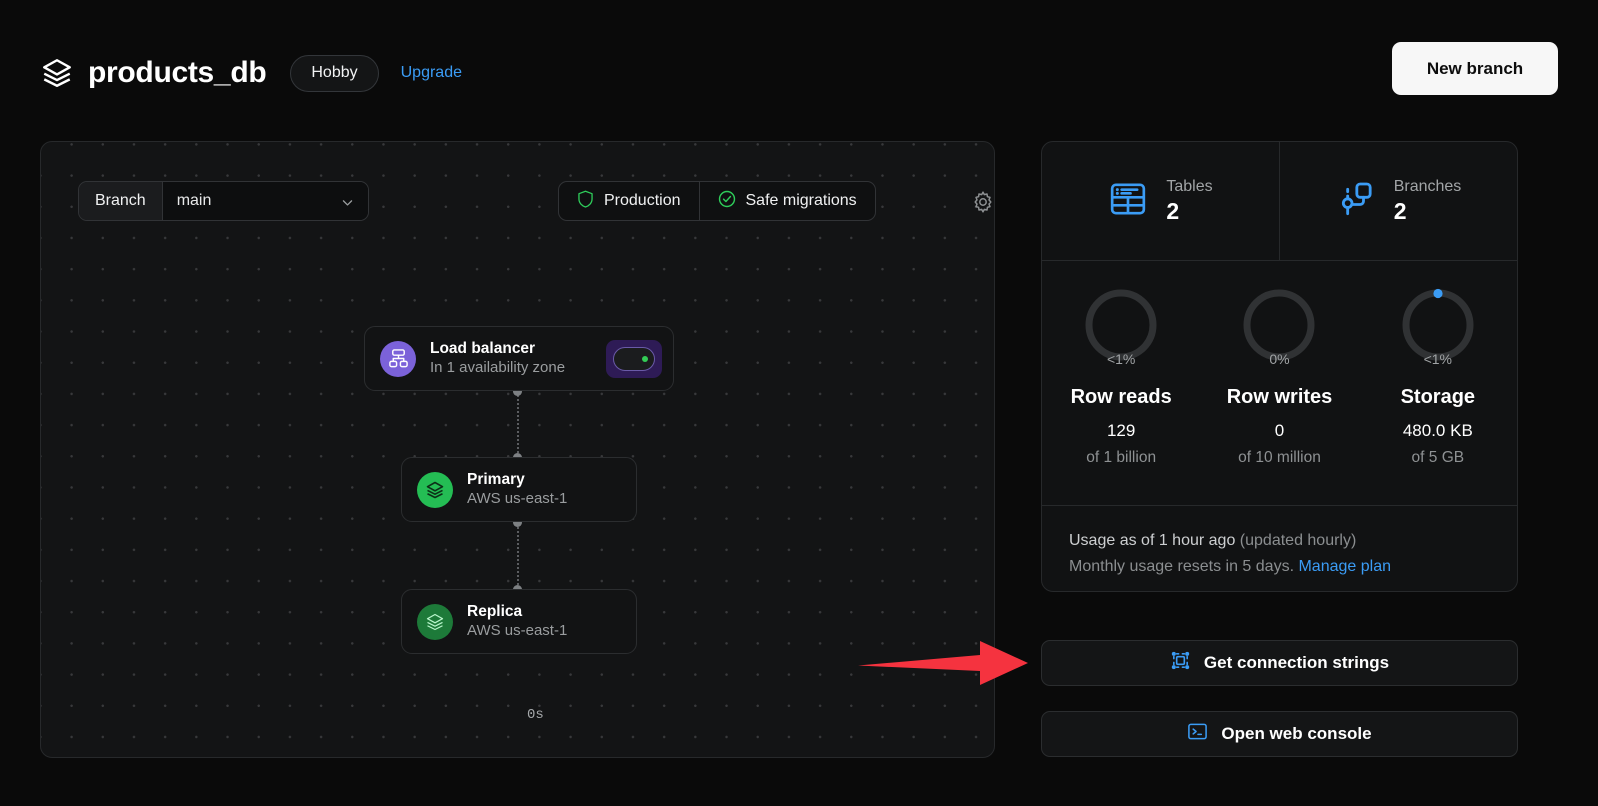  I want to click on toggle-track, so click(634, 358).